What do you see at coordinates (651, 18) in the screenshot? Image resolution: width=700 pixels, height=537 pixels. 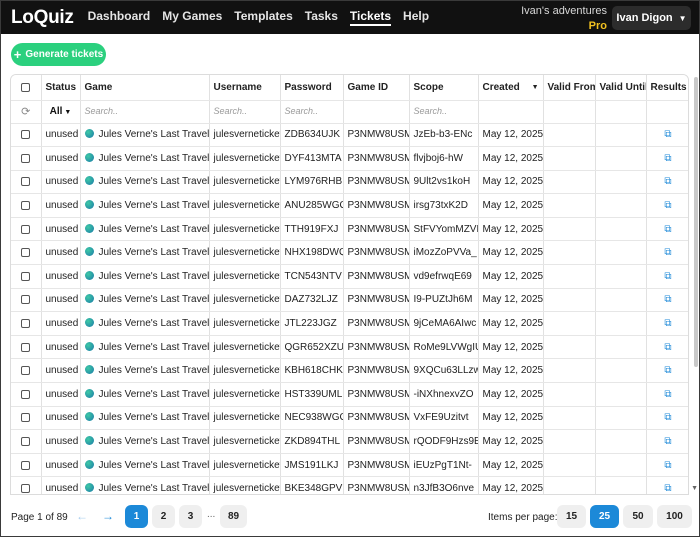 I see `user-menu-button: Ivan Digon ▼` at bounding box center [651, 18].